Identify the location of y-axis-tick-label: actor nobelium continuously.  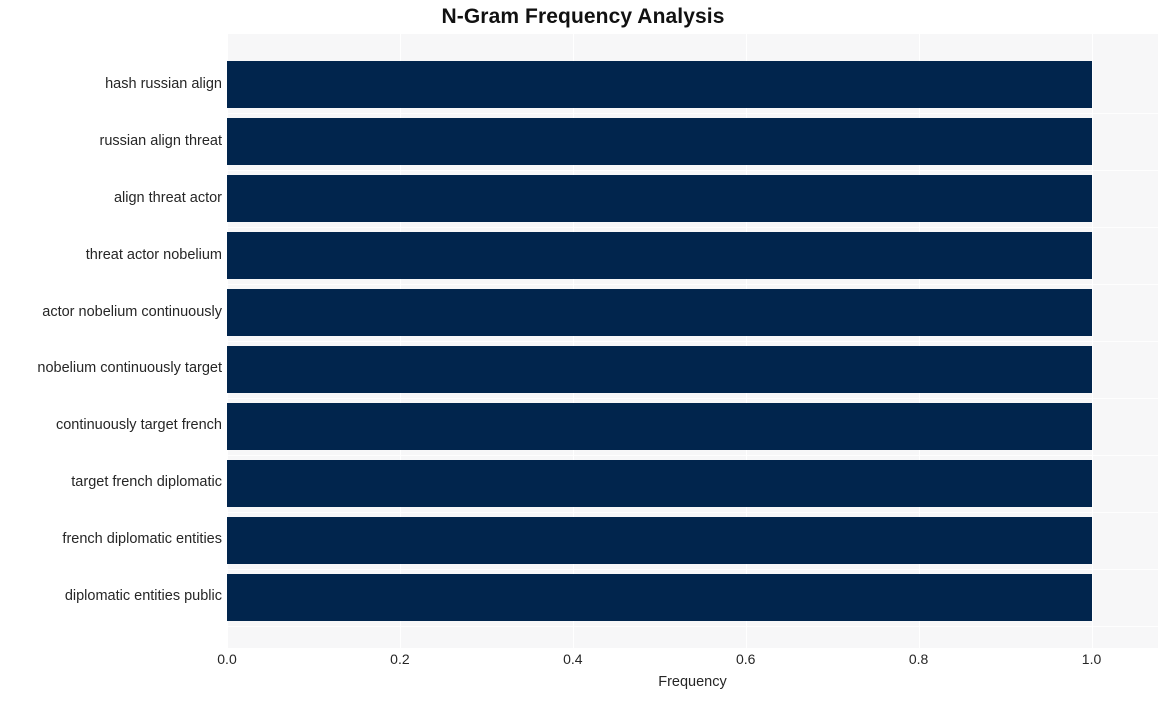
(132, 311).